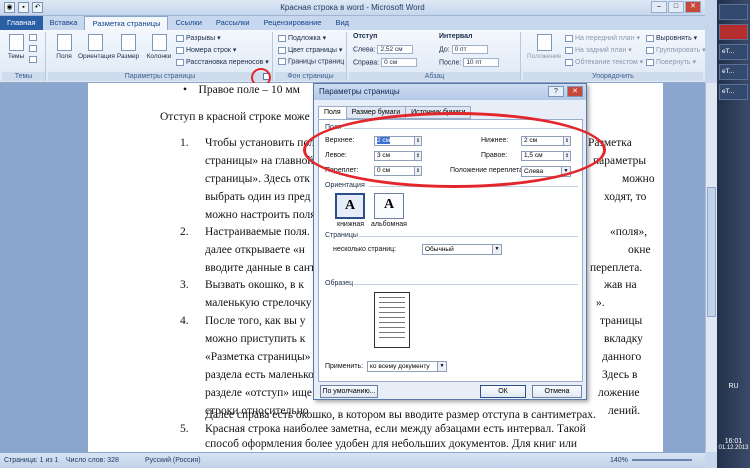  I want to click on hyphenation-button: Расстановка переносов ▾, so click(222, 62).